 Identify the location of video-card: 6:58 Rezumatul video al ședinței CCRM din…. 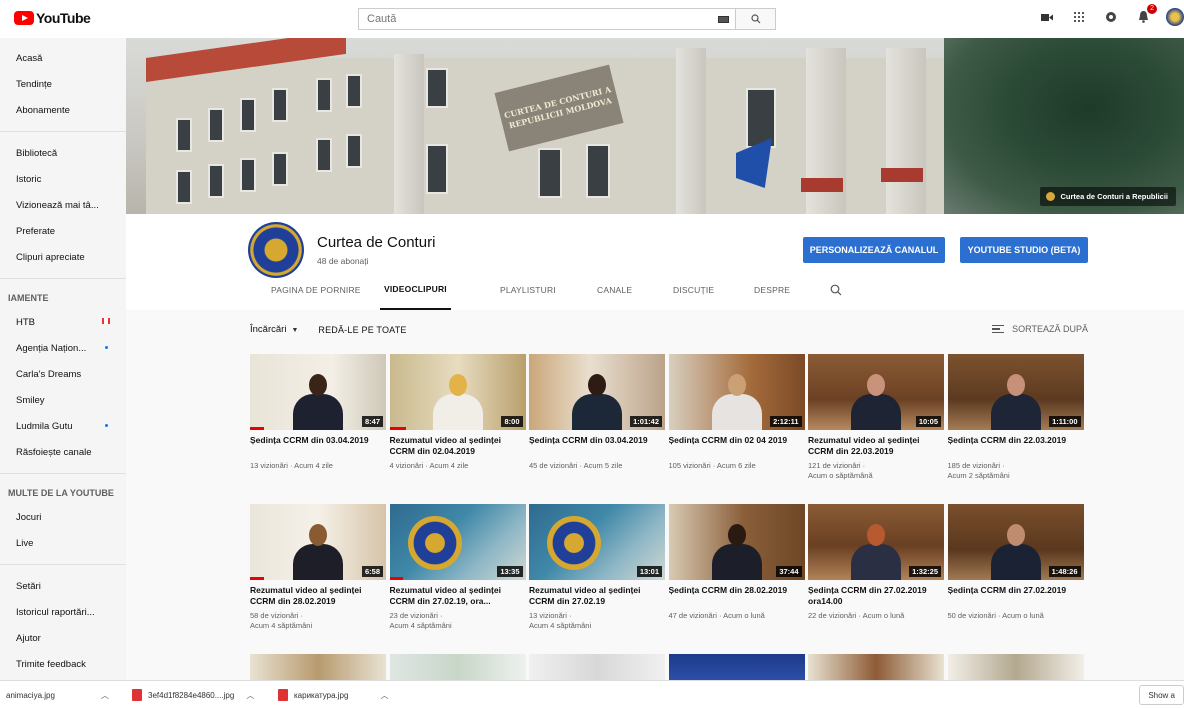
(318, 567).